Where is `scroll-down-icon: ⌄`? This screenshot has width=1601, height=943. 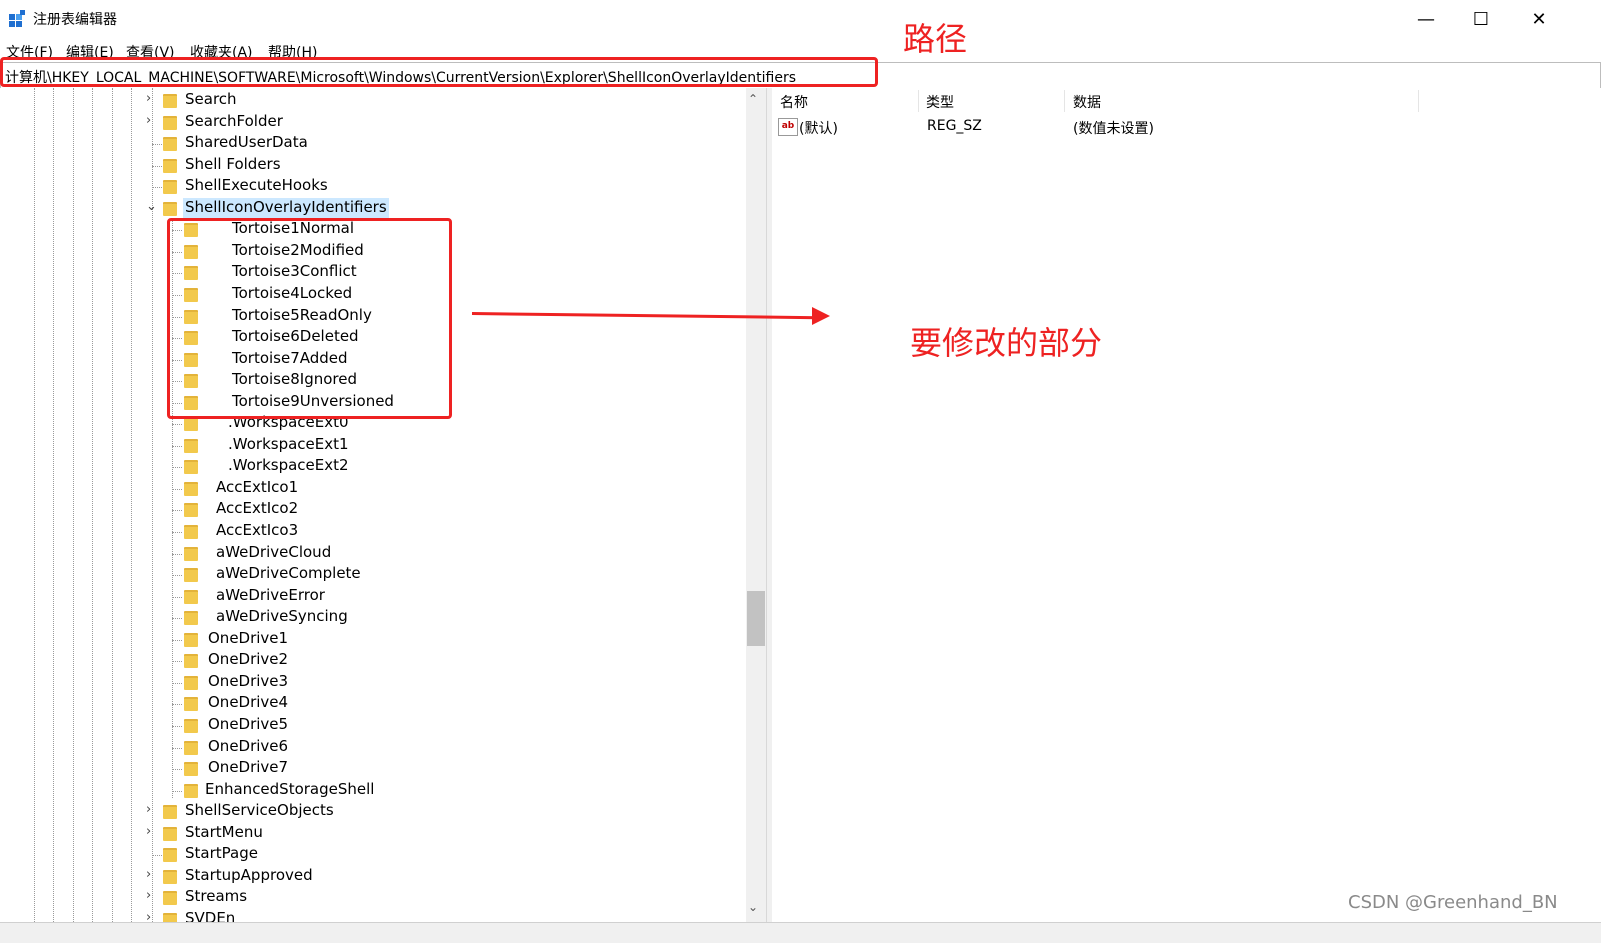 scroll-down-icon: ⌄ is located at coordinates (753, 907).